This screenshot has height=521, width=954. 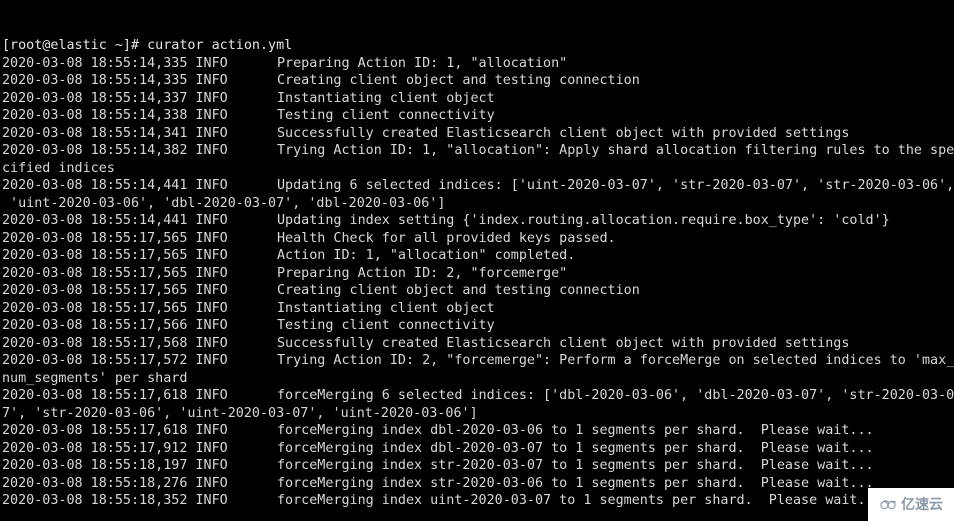 What do you see at coordinates (888, 505) in the screenshot?
I see `cloud-icon` at bounding box center [888, 505].